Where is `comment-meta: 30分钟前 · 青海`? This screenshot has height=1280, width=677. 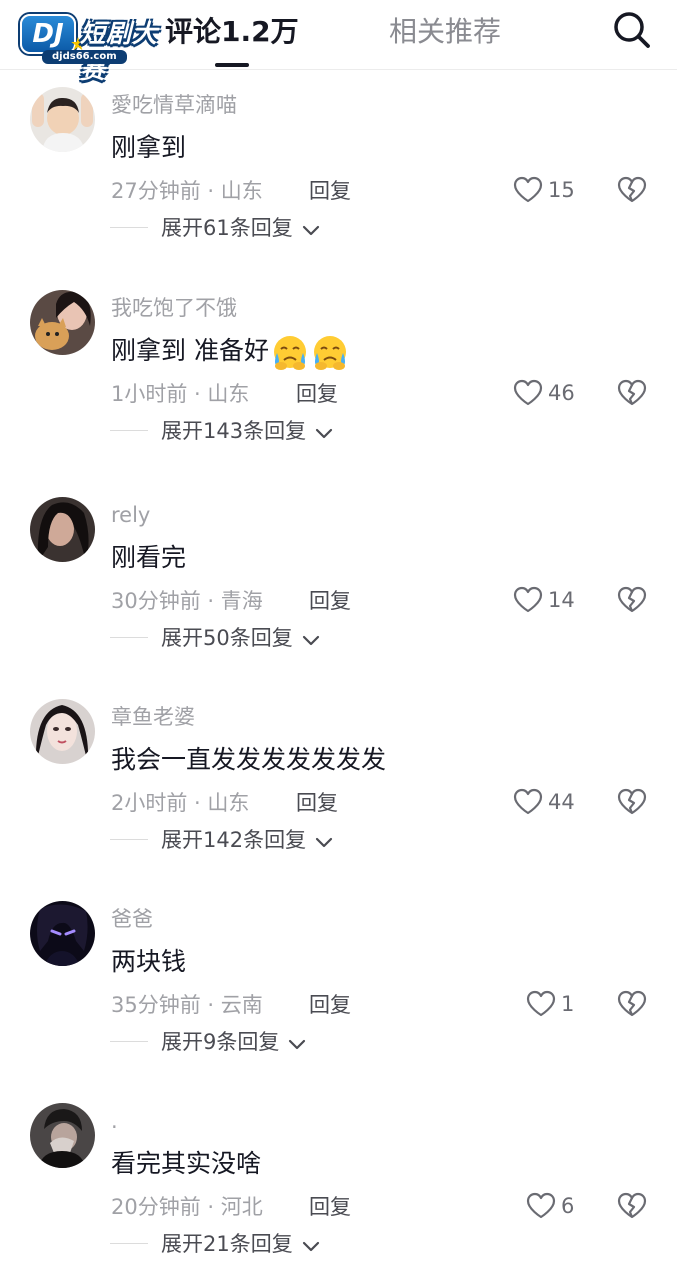
comment-meta: 30分钟前 · 青海 is located at coordinates (187, 601).